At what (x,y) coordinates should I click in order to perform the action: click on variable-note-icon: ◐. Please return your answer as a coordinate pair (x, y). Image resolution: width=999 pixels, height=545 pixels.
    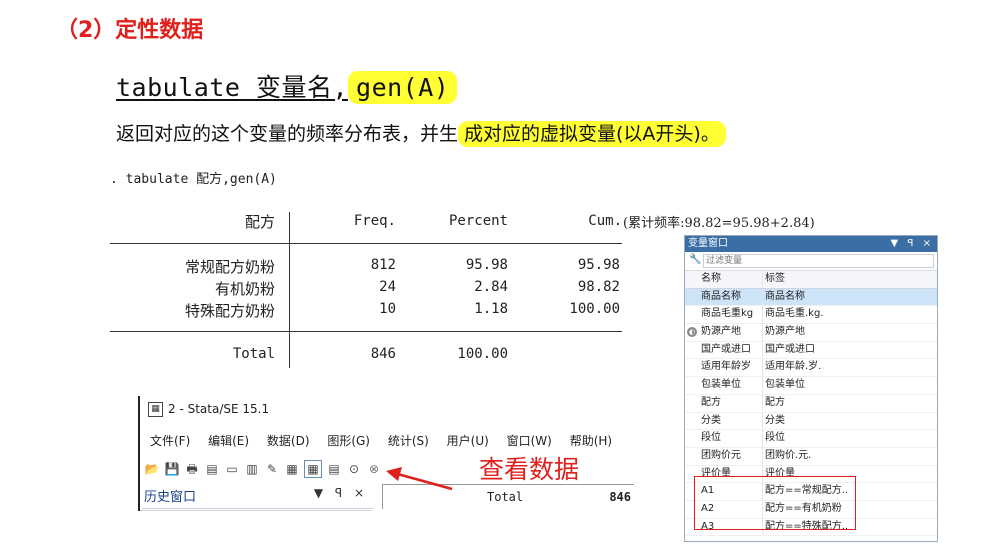
    Looking at the image, I should click on (692, 332).